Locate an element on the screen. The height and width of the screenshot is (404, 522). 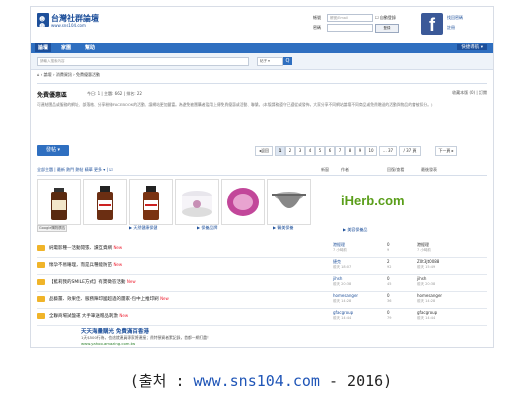
search-icon: Q is located at coordinates (287, 61).